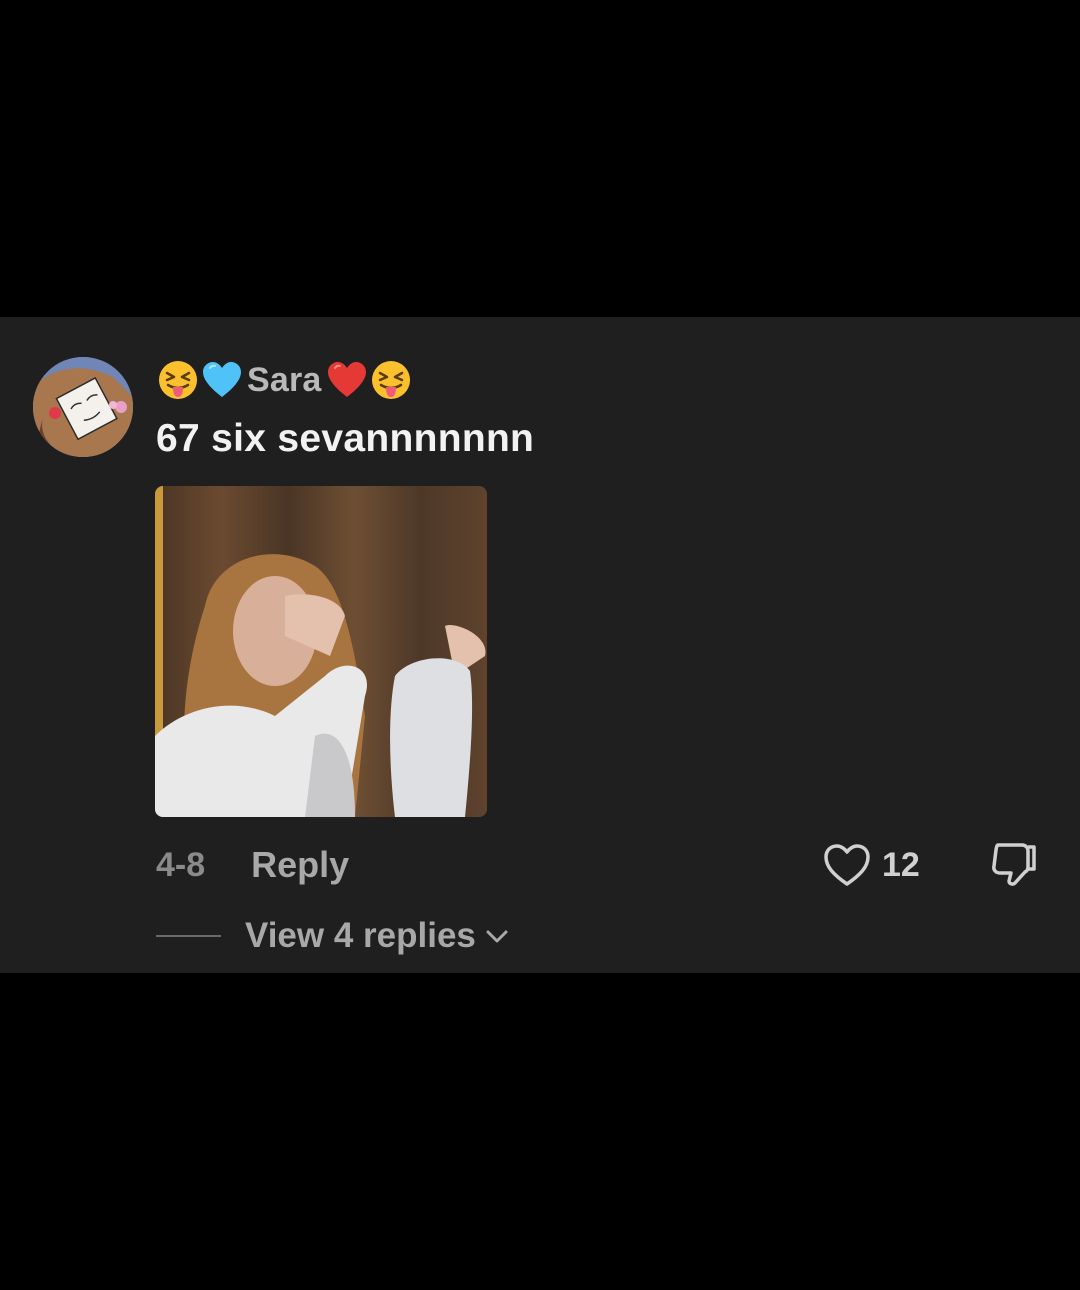 Image resolution: width=1080 pixels, height=1290 pixels. What do you see at coordinates (345, 438) in the screenshot?
I see `comment-text: 67 six sevannnnnnn` at bounding box center [345, 438].